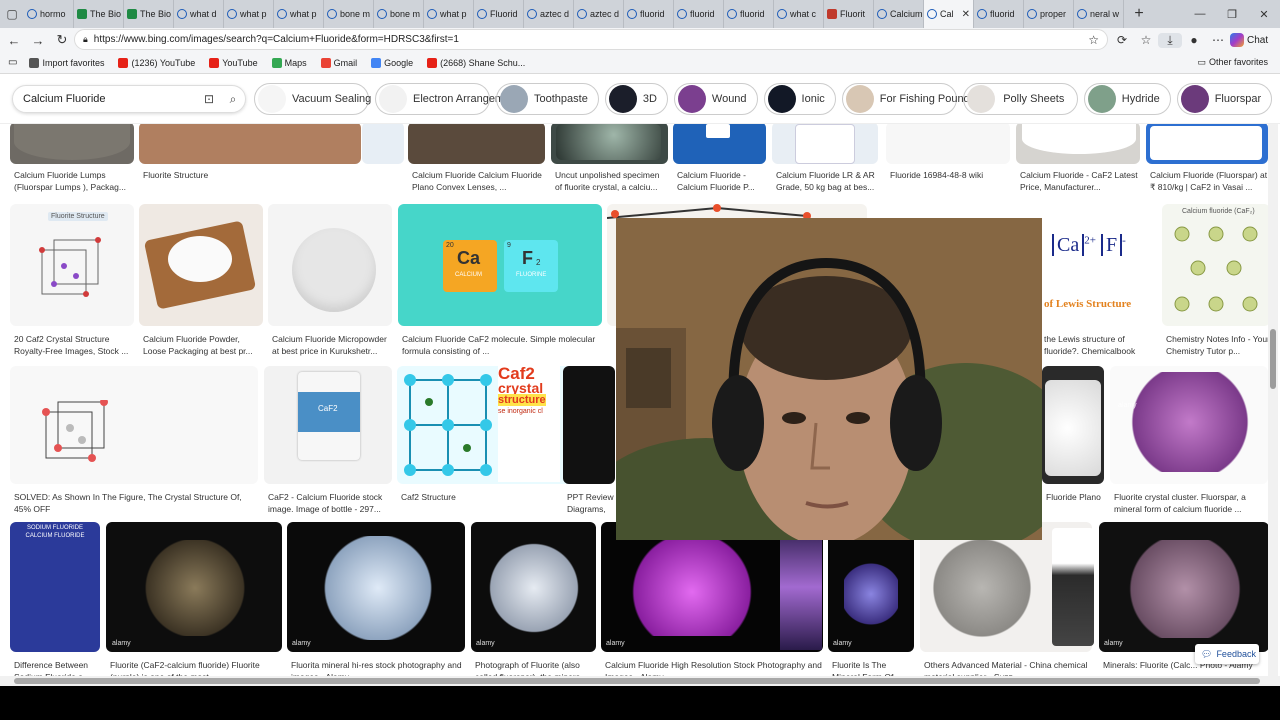  What do you see at coordinates (1273, 359) in the screenshot?
I see `scrollbar-thumb` at bounding box center [1273, 359].